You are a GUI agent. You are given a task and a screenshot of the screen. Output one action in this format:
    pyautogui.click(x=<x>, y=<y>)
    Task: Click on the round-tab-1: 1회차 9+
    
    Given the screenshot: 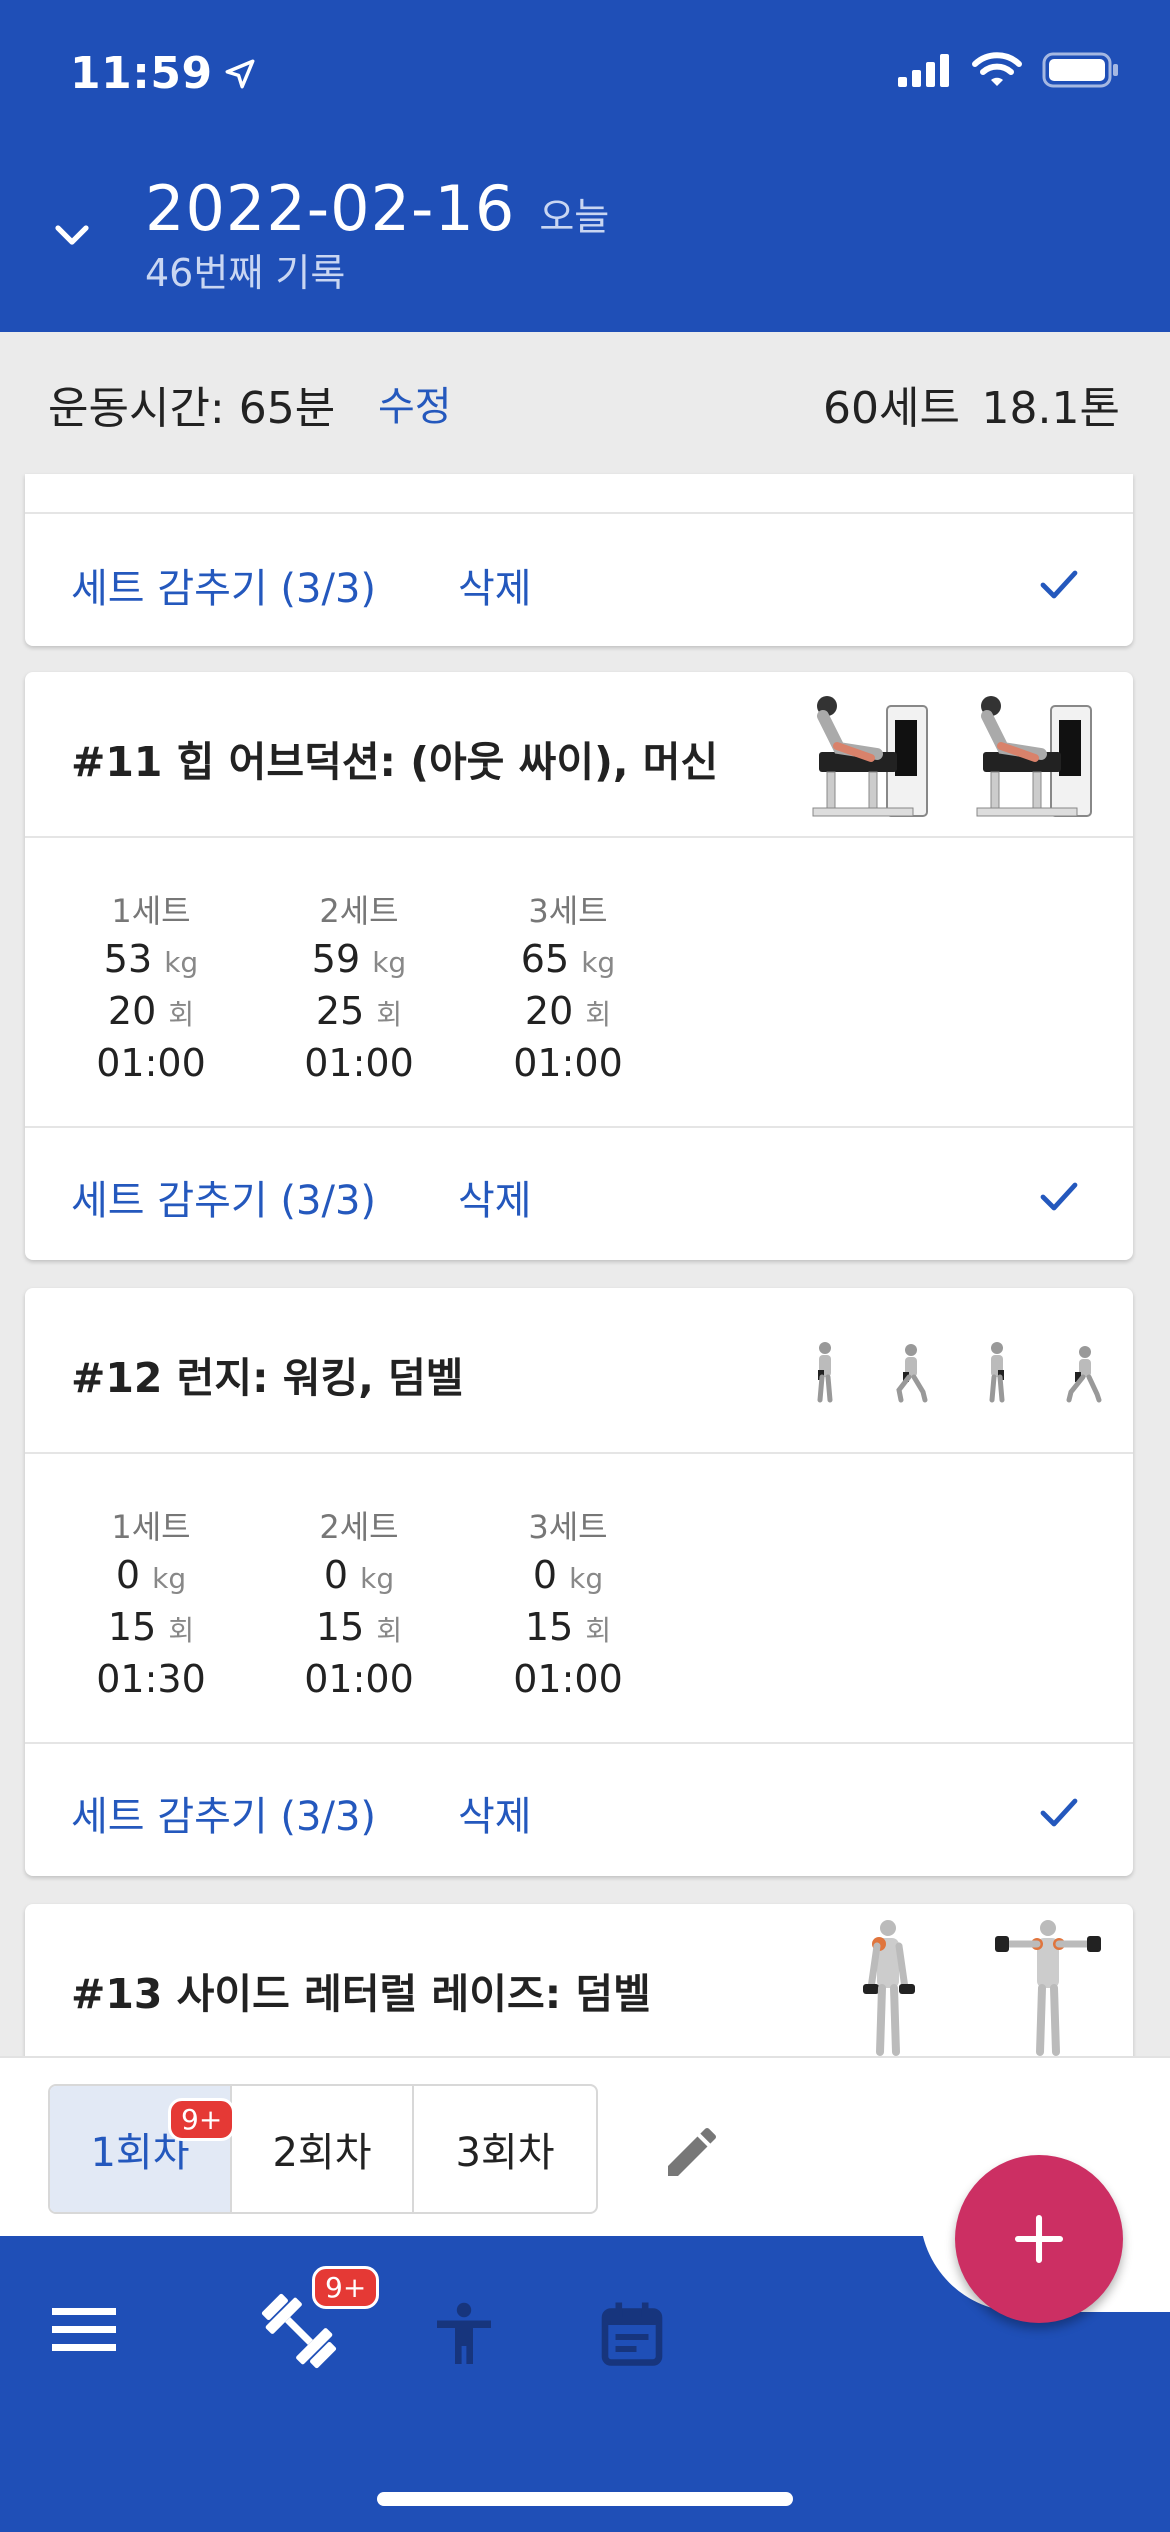 What is the action you would take?
    pyautogui.click(x=143, y=2149)
    